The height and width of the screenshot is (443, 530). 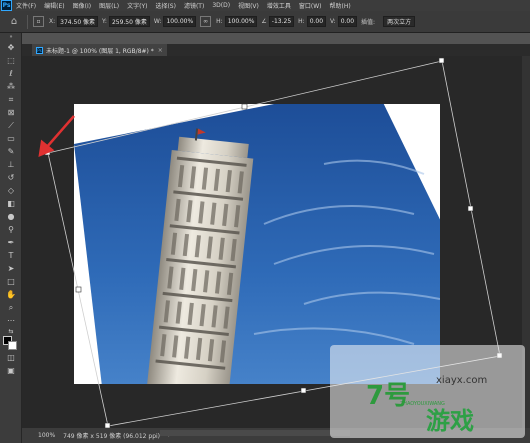 What do you see at coordinates (11, 242) in the screenshot?
I see `pen-tool-icon: ✒` at bounding box center [11, 242].